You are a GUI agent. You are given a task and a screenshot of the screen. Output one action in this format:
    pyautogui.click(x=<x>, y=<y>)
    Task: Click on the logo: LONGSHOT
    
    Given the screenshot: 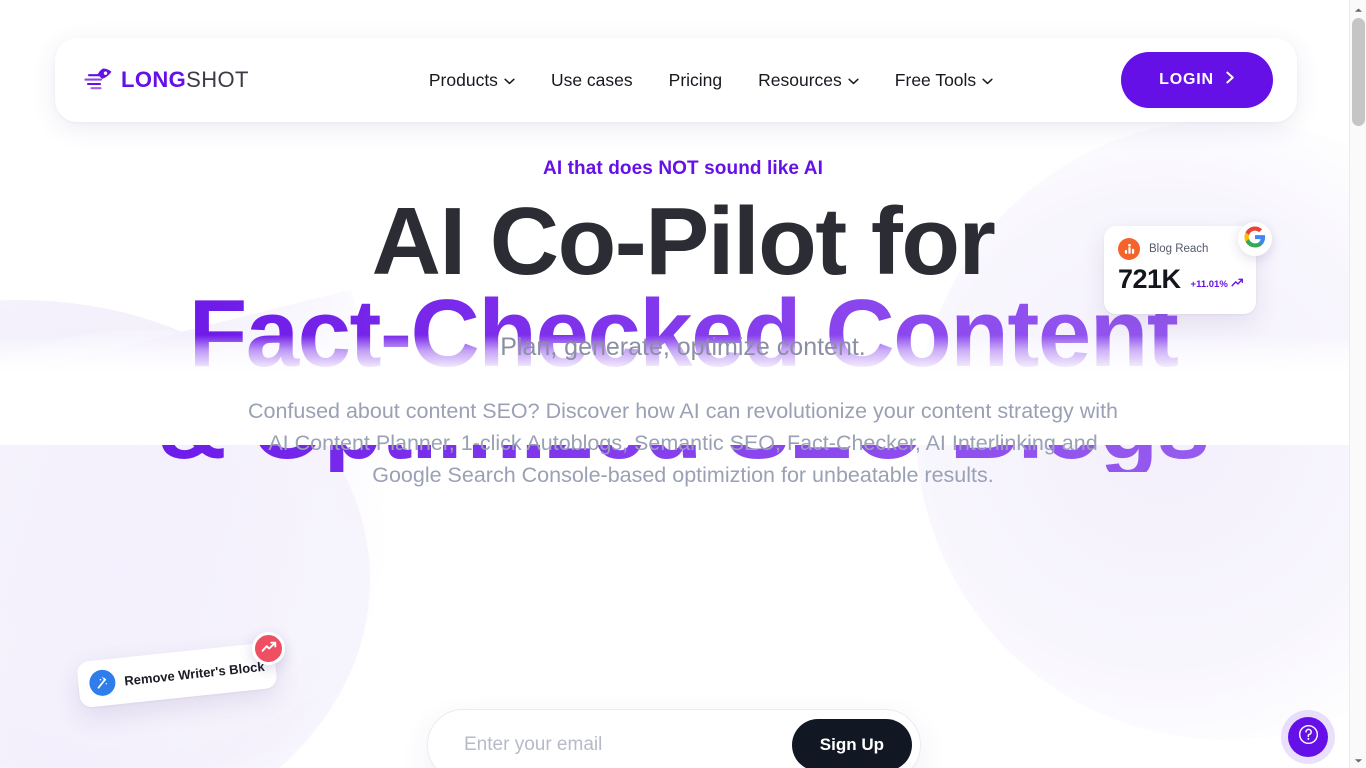 What is the action you would take?
    pyautogui.click(x=166, y=80)
    